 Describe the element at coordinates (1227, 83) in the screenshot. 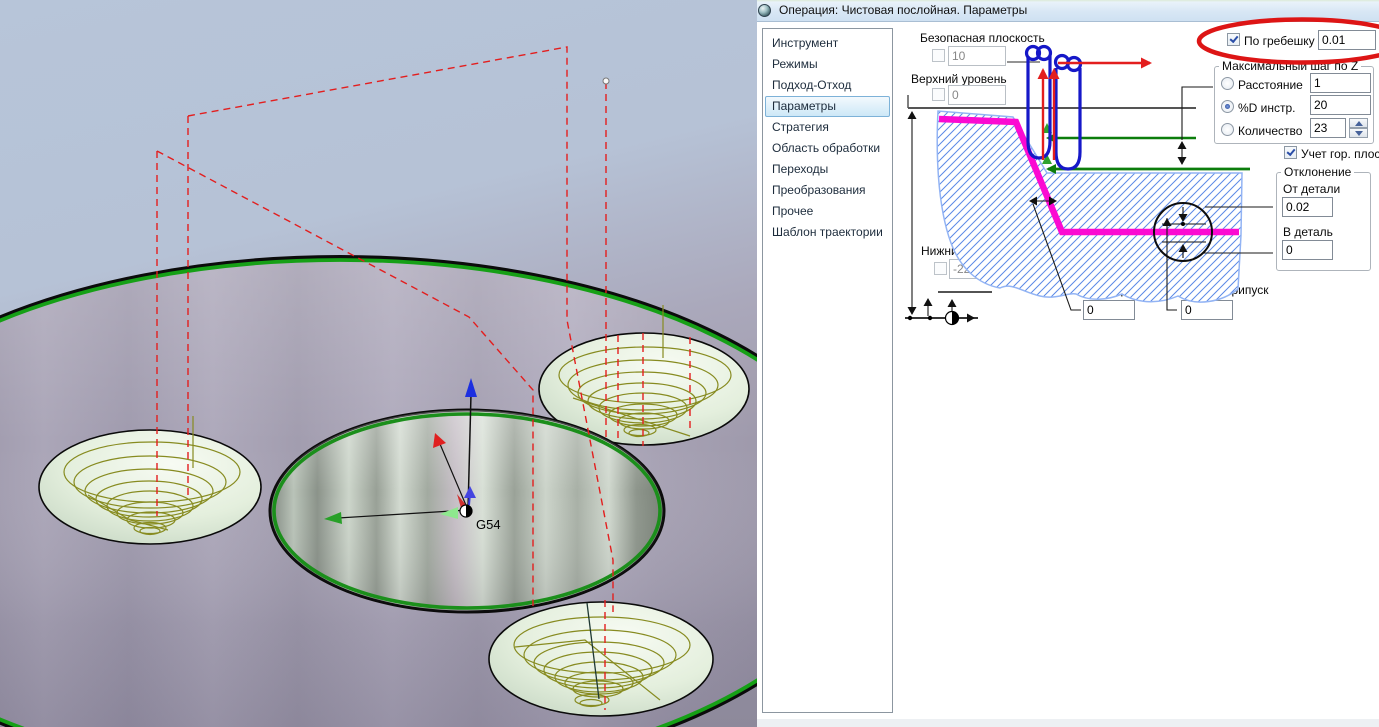

I see `radio-distance` at that location.